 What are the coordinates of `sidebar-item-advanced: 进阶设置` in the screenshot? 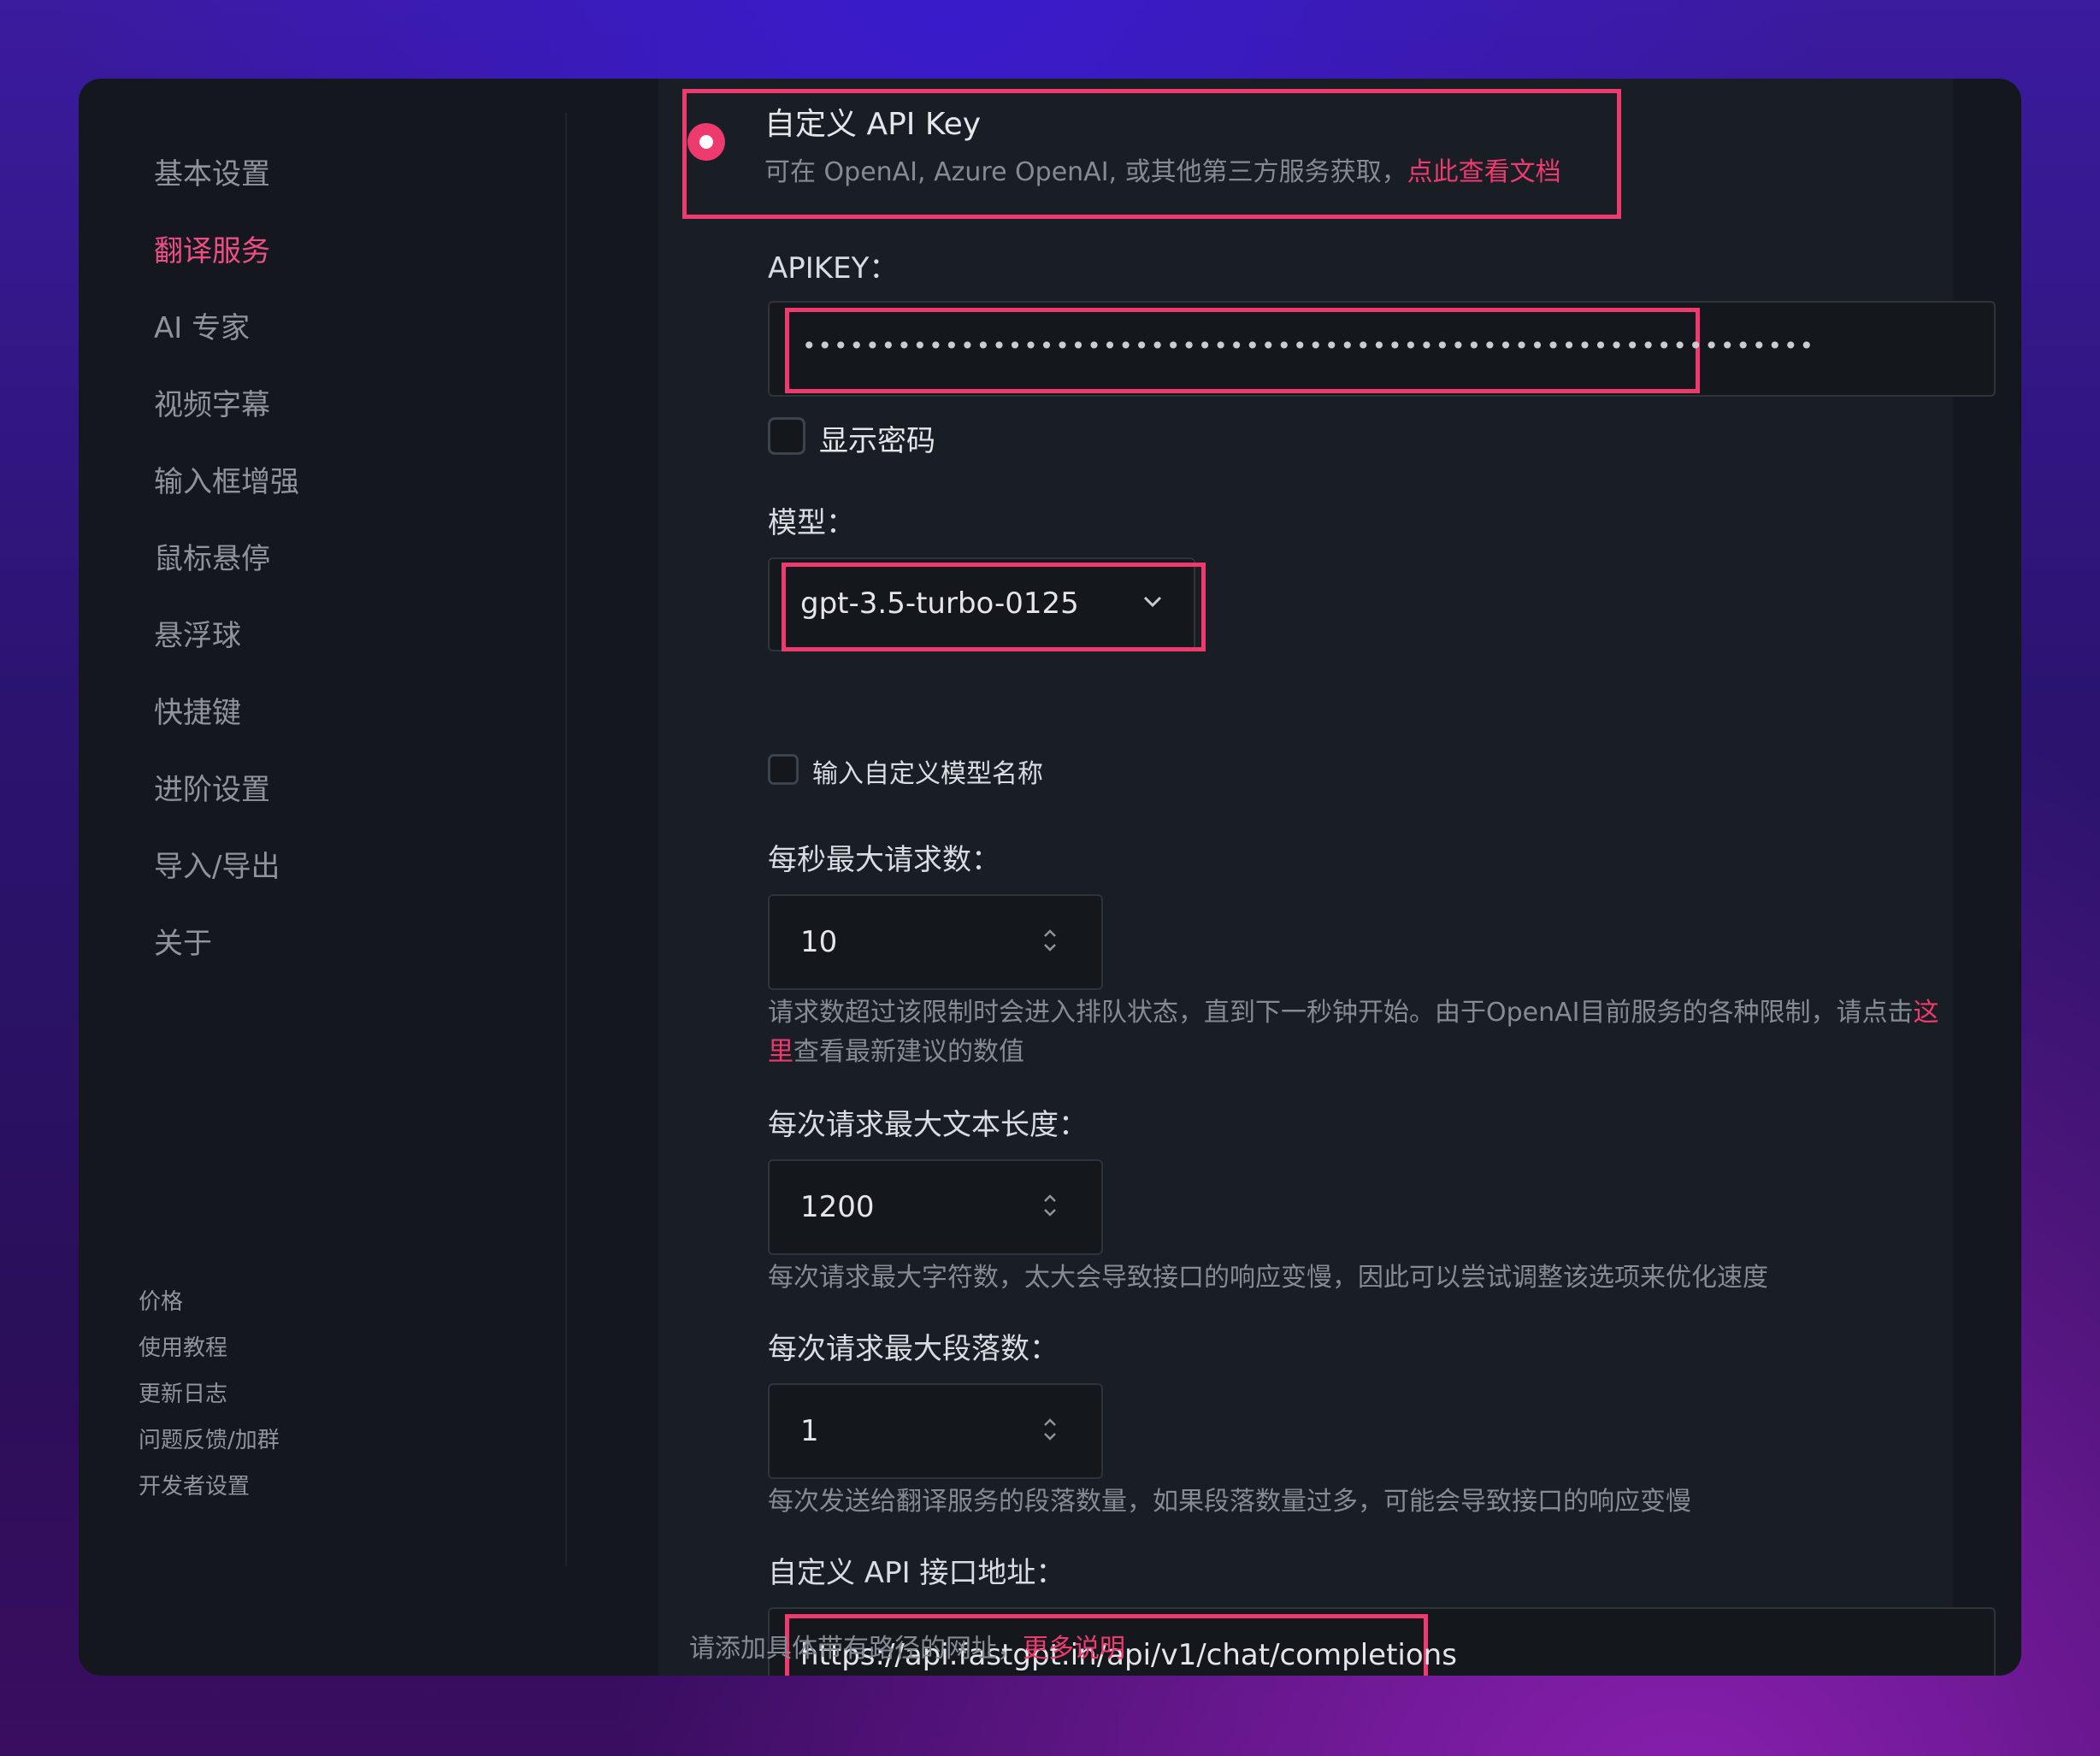 It's located at (212, 787).